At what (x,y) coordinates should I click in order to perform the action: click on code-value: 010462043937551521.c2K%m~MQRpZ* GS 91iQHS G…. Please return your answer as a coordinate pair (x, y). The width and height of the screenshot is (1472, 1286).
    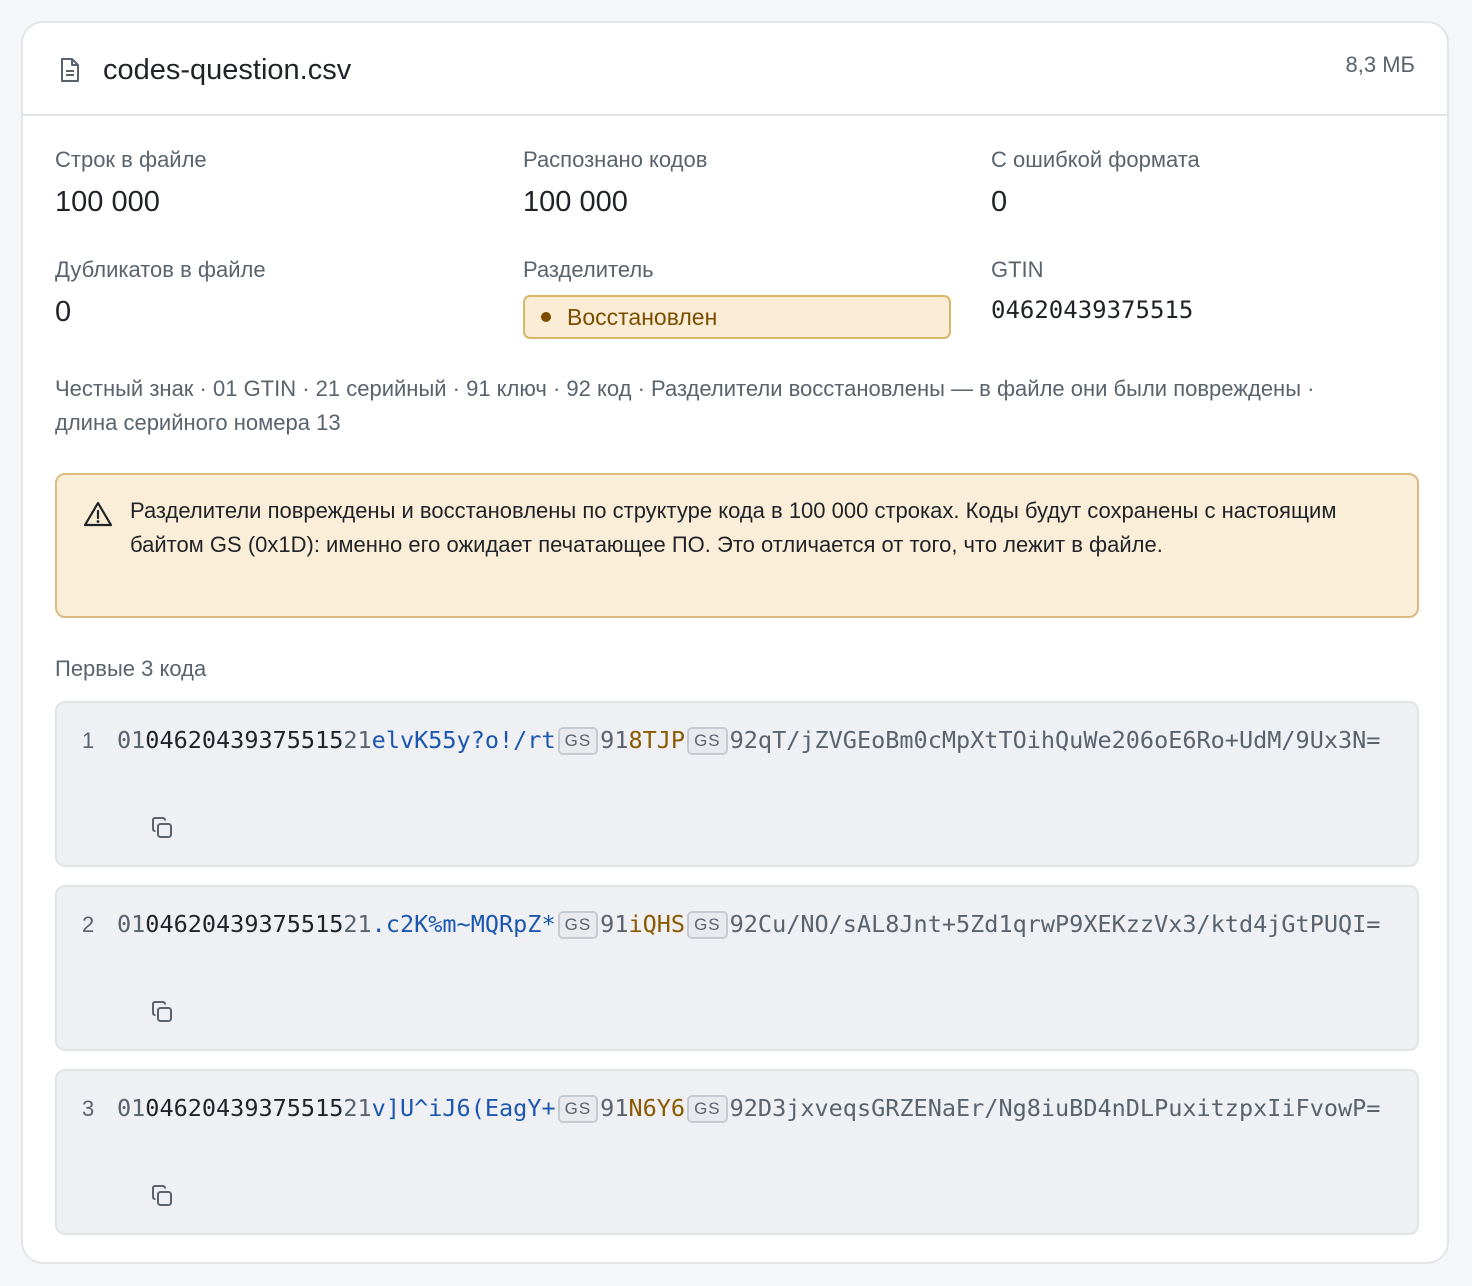
    Looking at the image, I should click on (757, 924).